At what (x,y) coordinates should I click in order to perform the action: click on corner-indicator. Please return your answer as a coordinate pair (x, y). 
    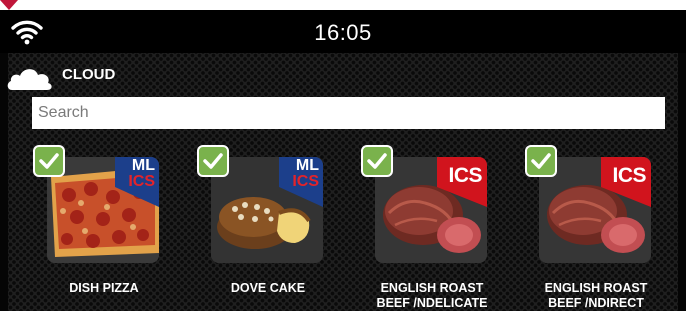
    Looking at the image, I should click on (9, 5).